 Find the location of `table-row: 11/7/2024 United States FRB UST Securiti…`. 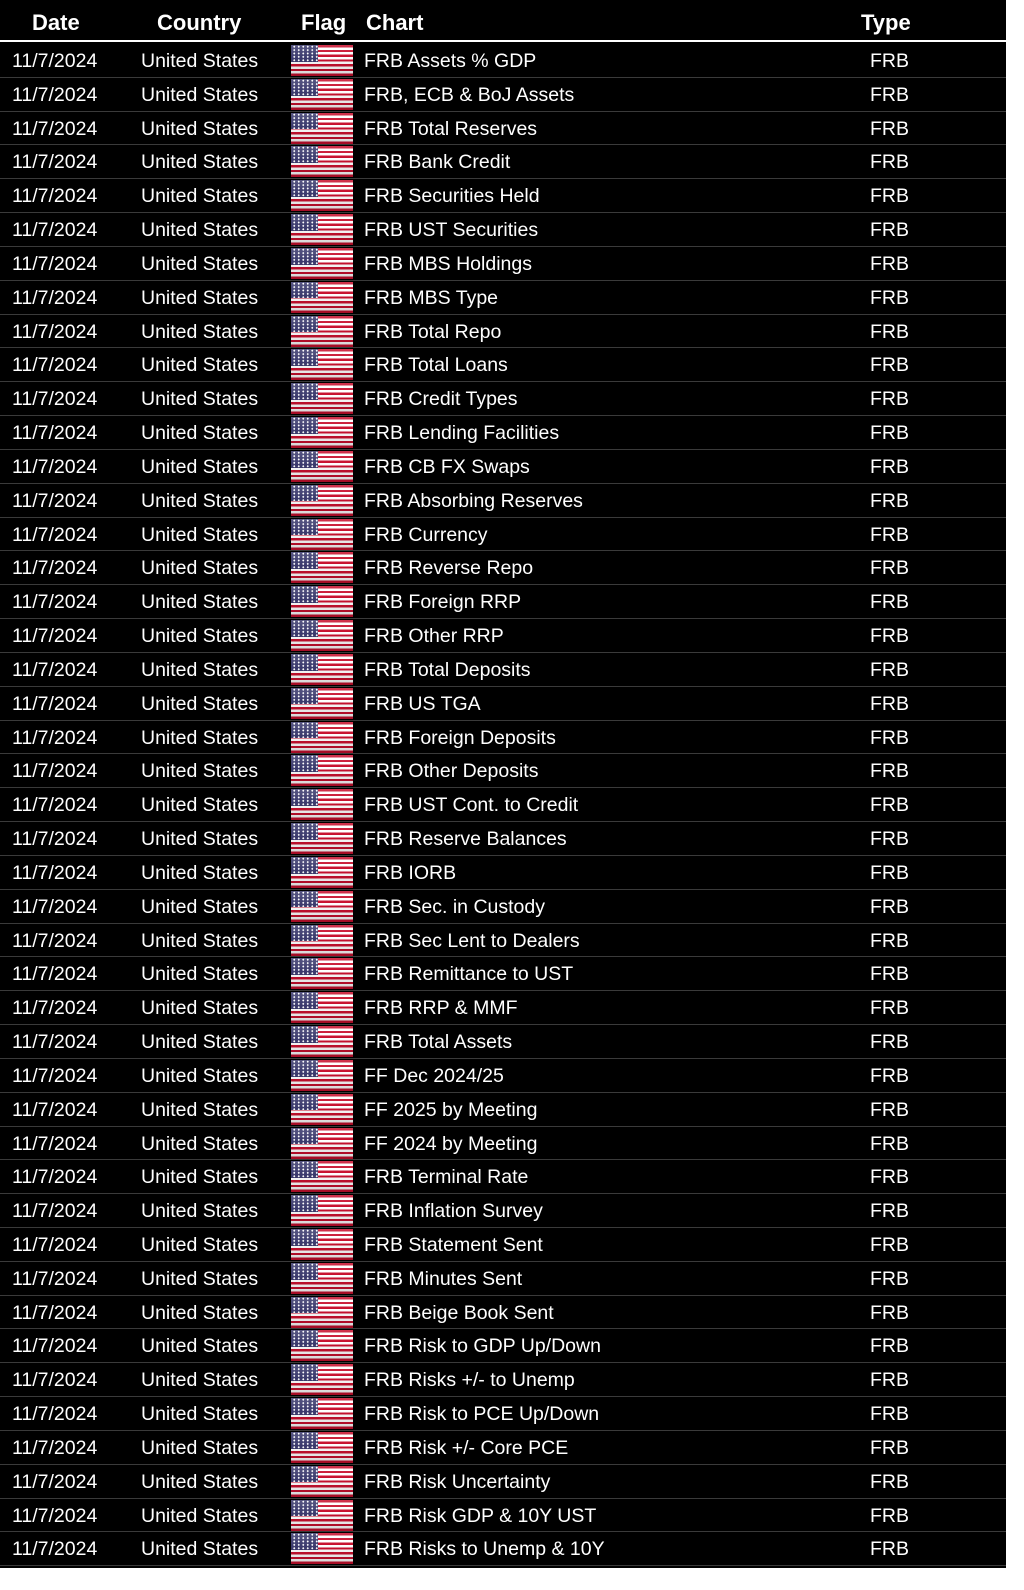

table-row: 11/7/2024 United States FRB UST Securiti… is located at coordinates (503, 230).